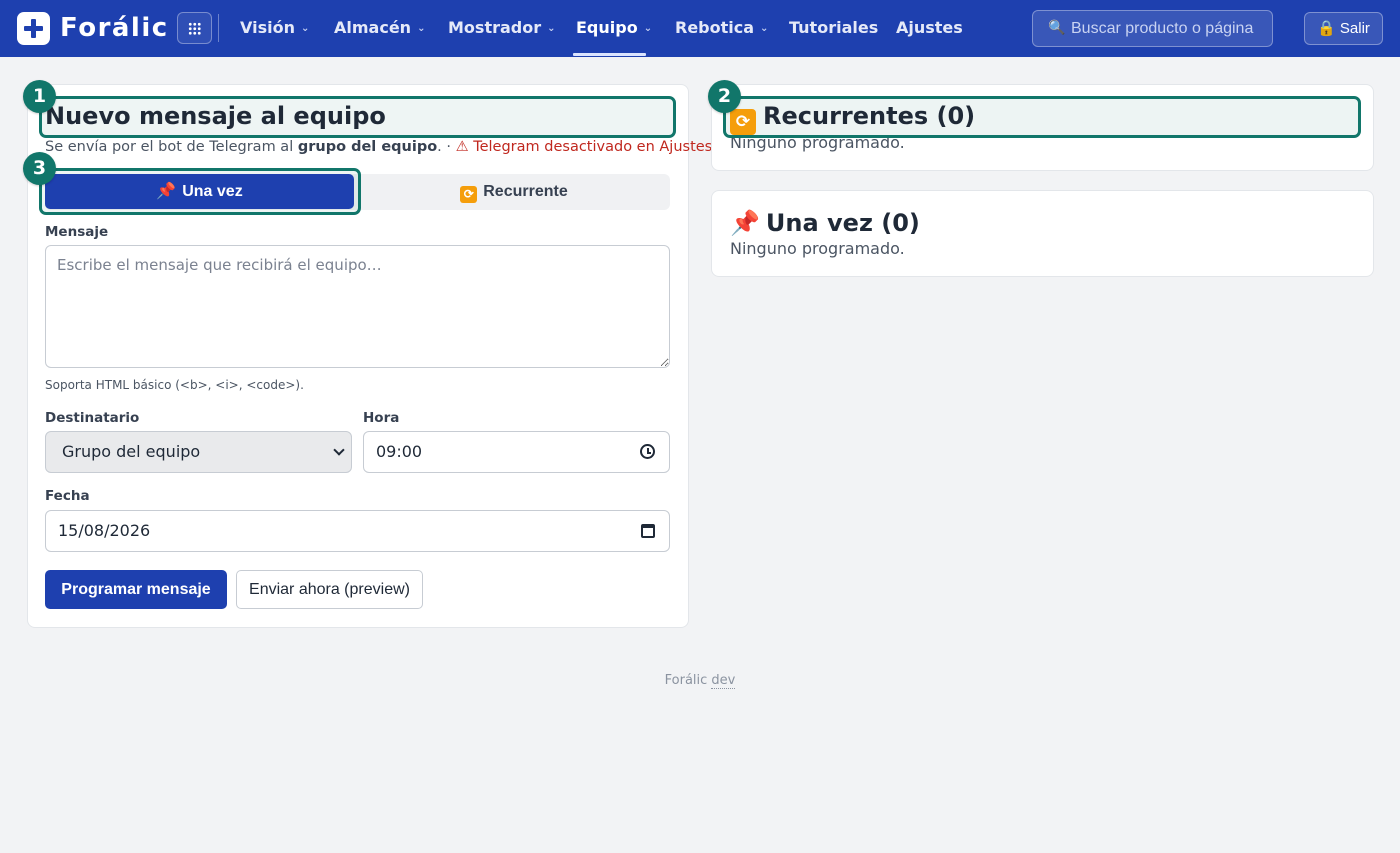  I want to click on time-value: 09:00, so click(399, 451).